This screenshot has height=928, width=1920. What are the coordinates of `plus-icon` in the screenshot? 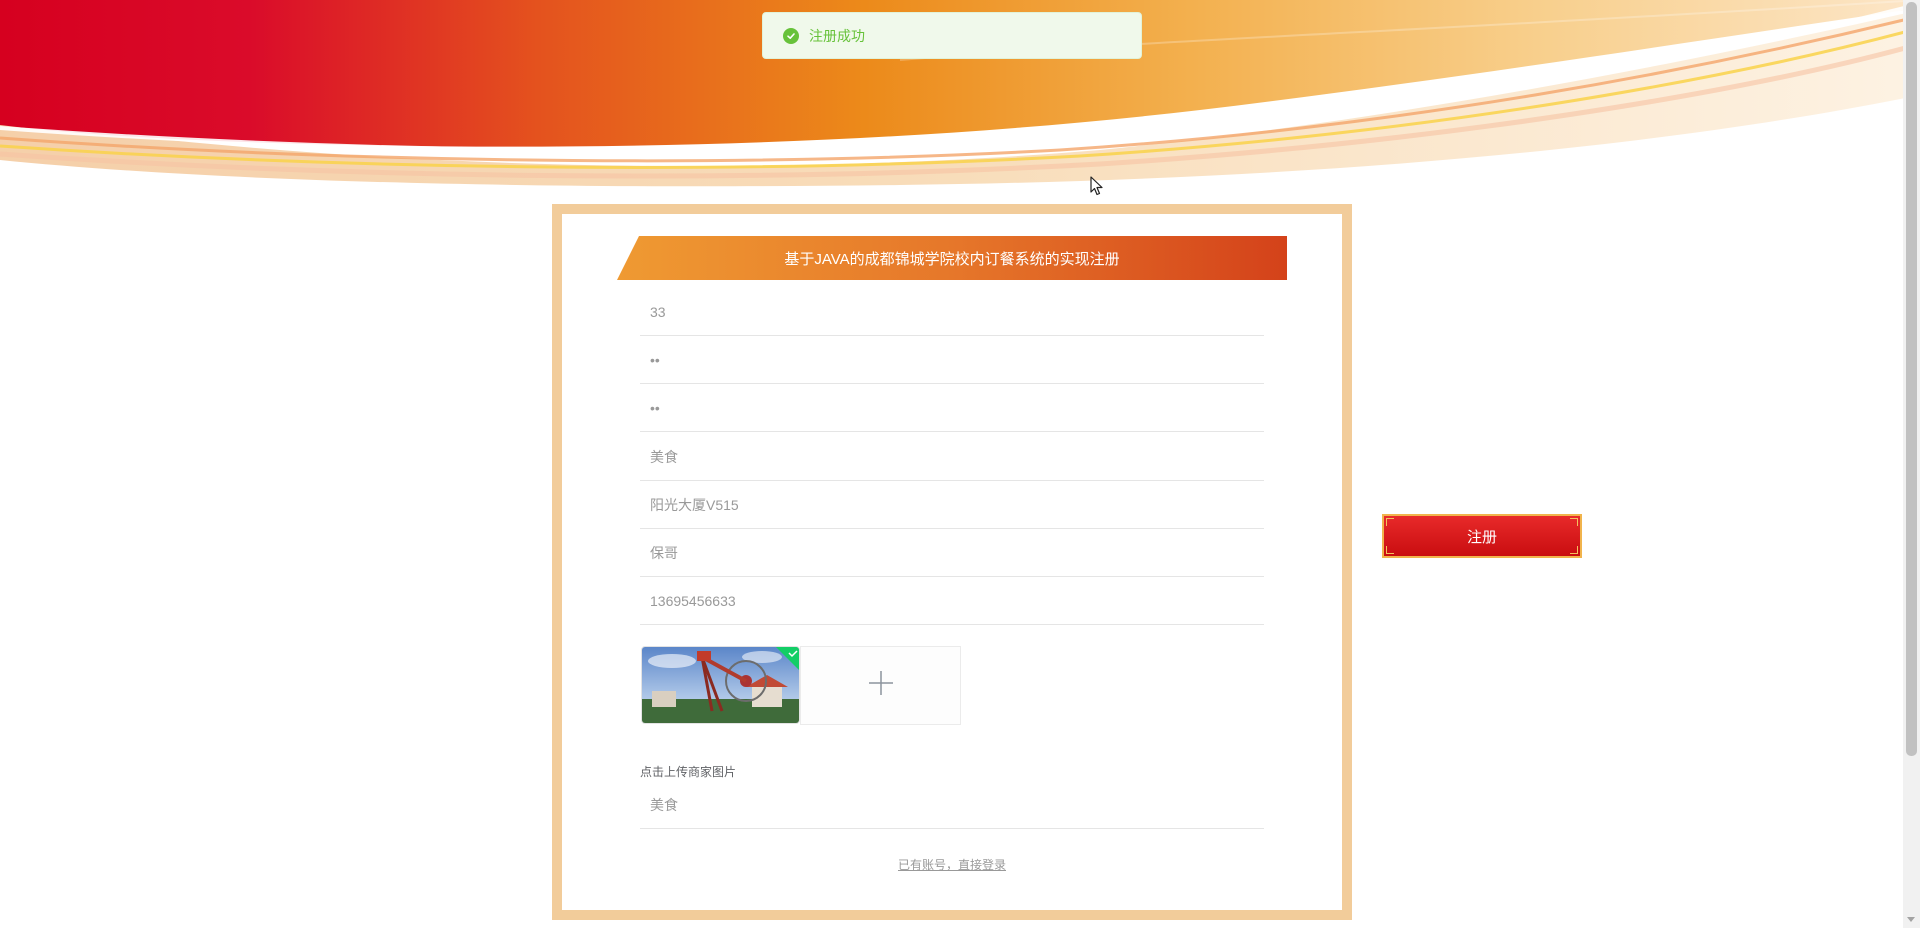 It's located at (881, 685).